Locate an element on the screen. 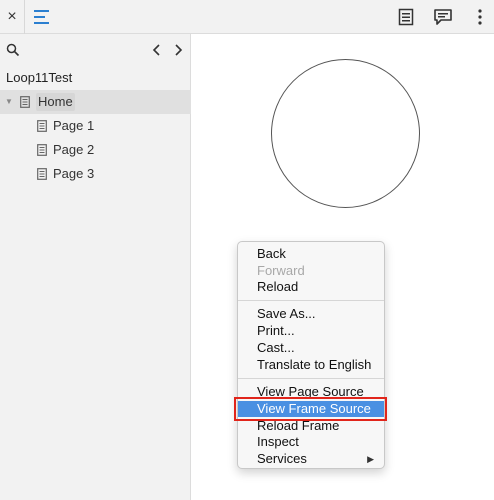  menu-item-view-frame-source: View Frame Source is located at coordinates (311, 409).